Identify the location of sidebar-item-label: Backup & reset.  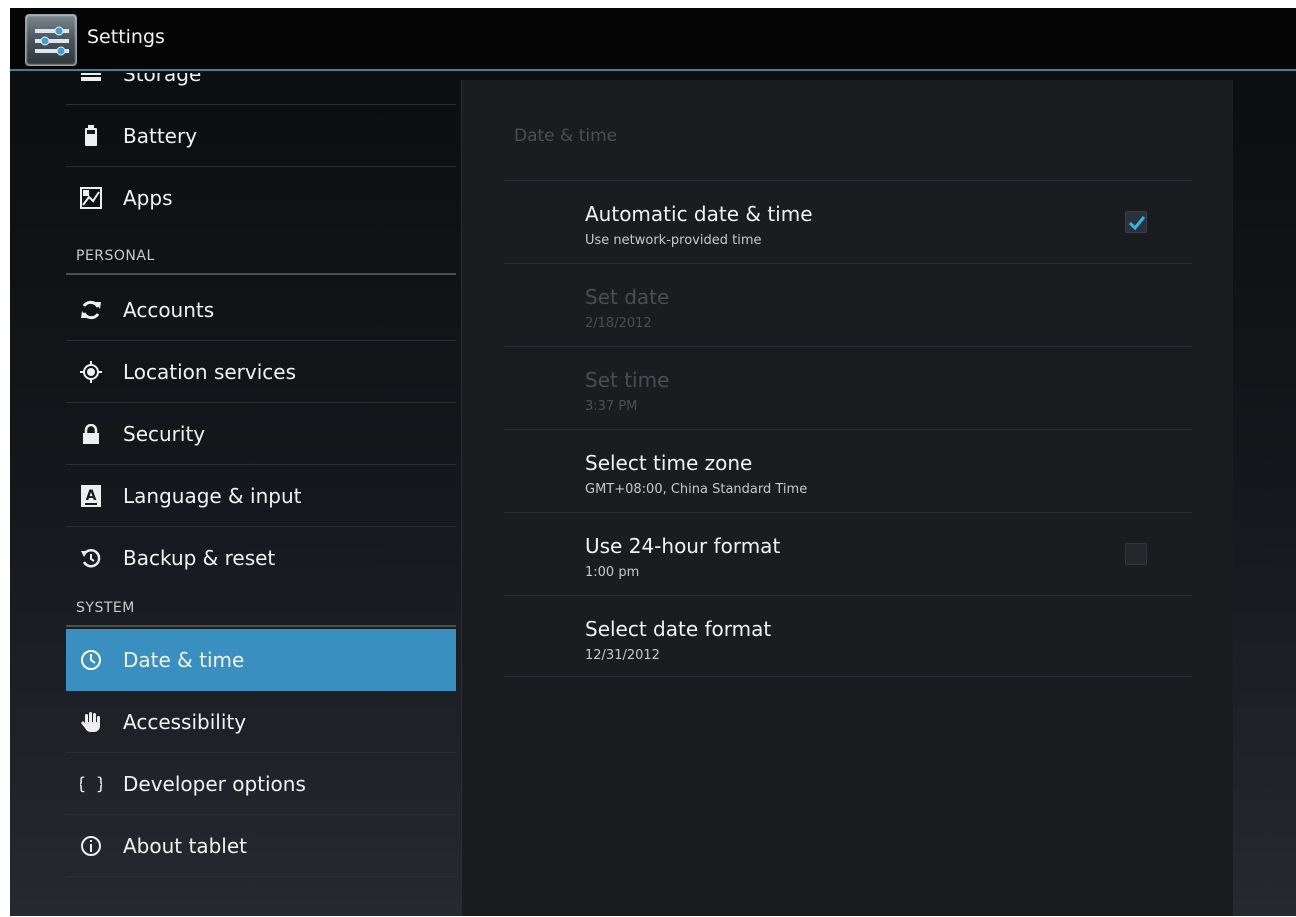
(199, 558).